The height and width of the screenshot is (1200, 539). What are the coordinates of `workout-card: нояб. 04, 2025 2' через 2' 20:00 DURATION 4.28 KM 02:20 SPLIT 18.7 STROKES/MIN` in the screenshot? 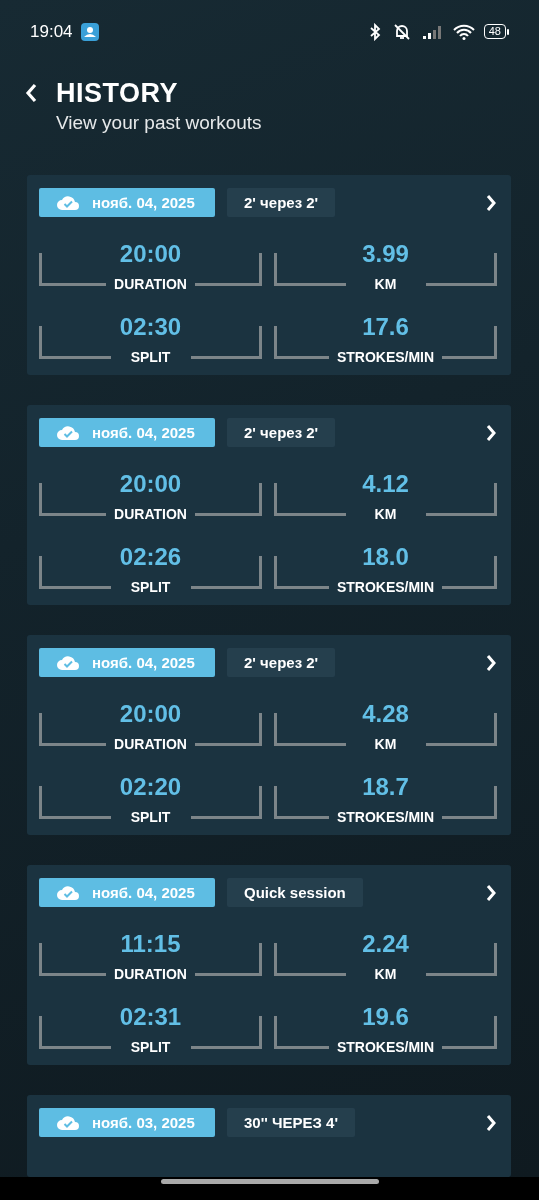 It's located at (269, 735).